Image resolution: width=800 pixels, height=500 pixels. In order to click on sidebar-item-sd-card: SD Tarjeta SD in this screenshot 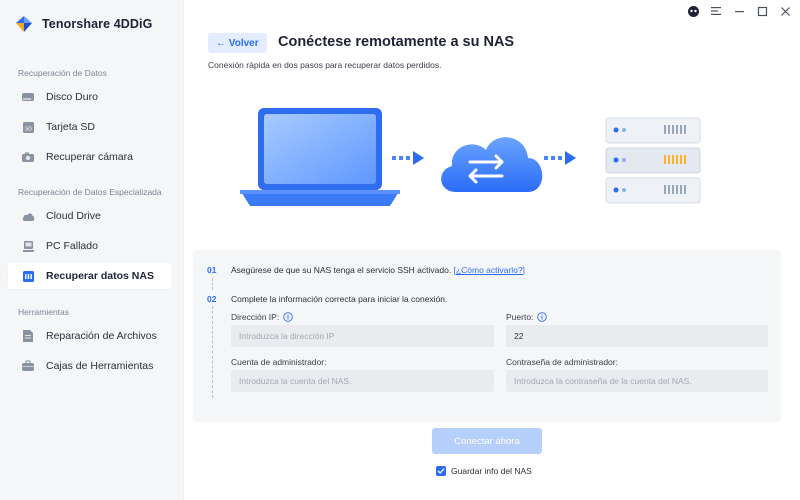, I will do `click(90, 127)`.